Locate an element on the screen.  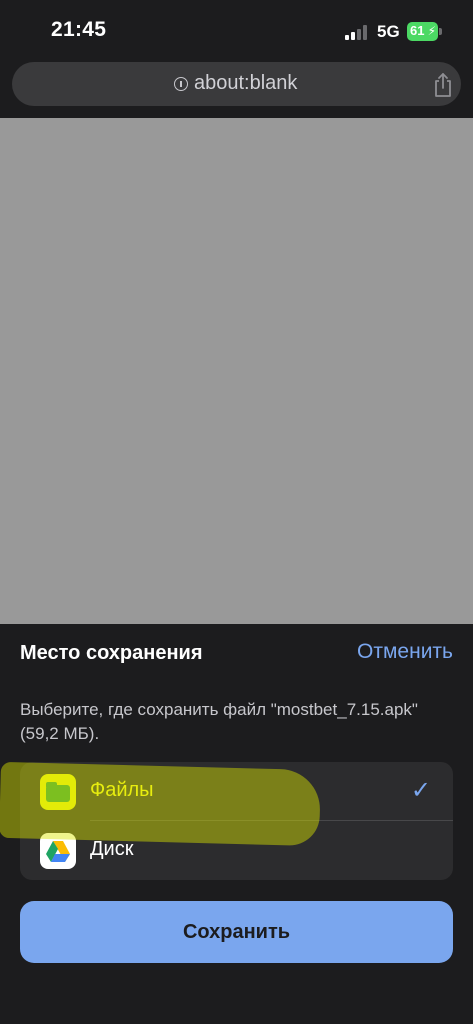
address-bar: about:blank is located at coordinates (236, 84).